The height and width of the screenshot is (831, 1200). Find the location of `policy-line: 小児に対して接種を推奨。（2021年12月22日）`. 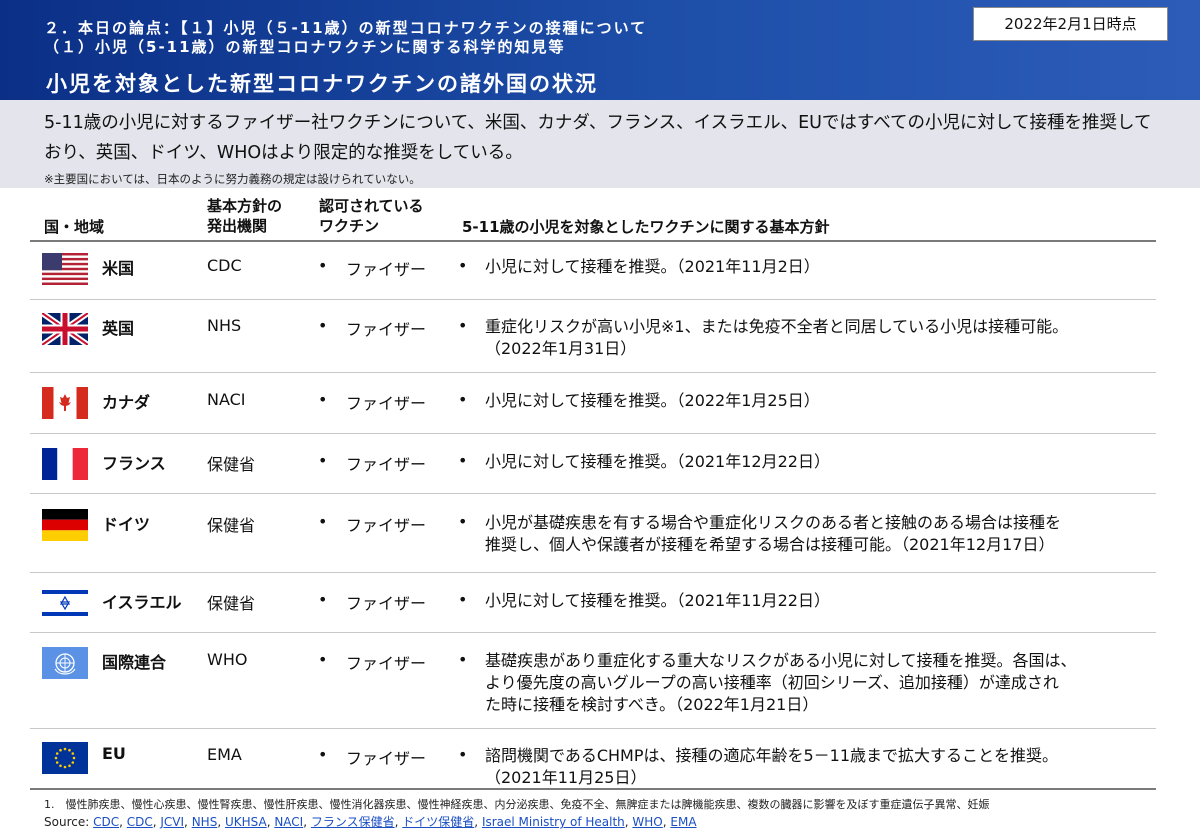

policy-line: 小児に対して接種を推奨。（2021年12月22日） is located at coordinates (657, 461).